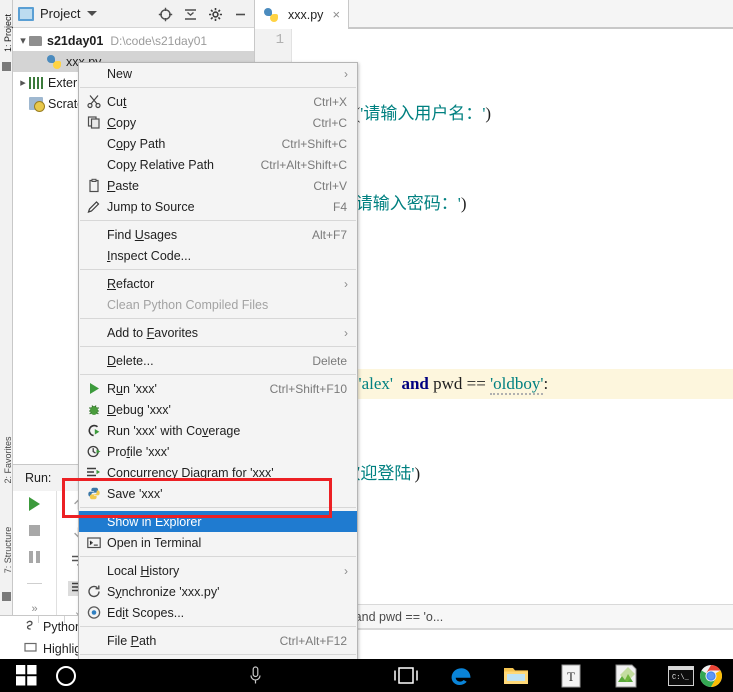 The height and width of the screenshot is (692, 733). Describe the element at coordinates (35, 530) in the screenshot. I see `stop-icon` at that location.